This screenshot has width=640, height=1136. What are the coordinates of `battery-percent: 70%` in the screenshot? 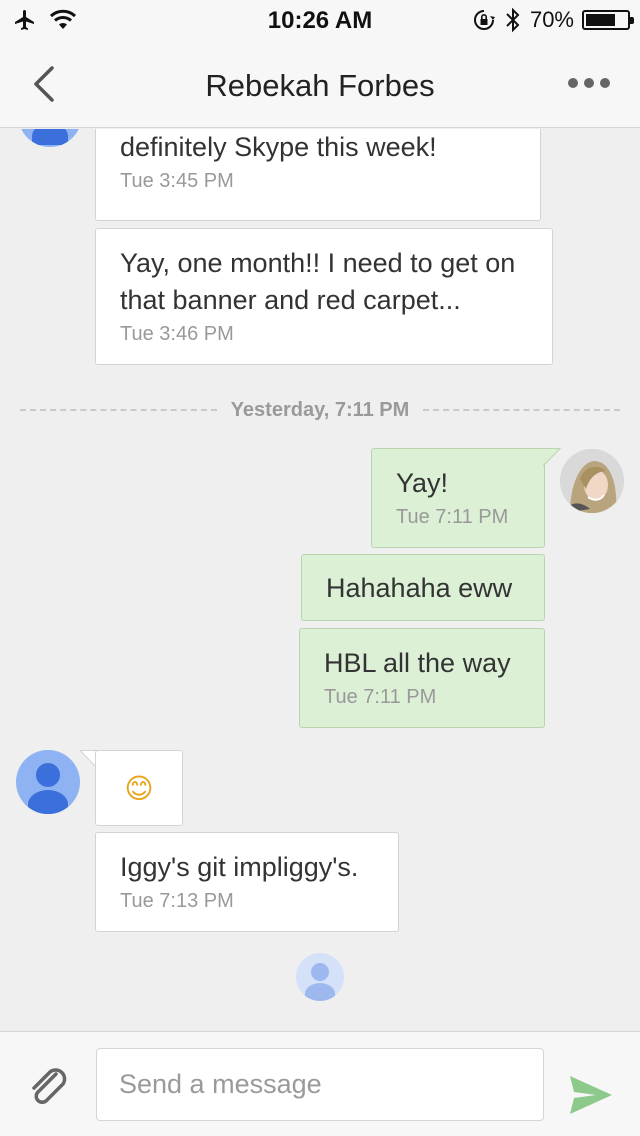 It's located at (551, 19).